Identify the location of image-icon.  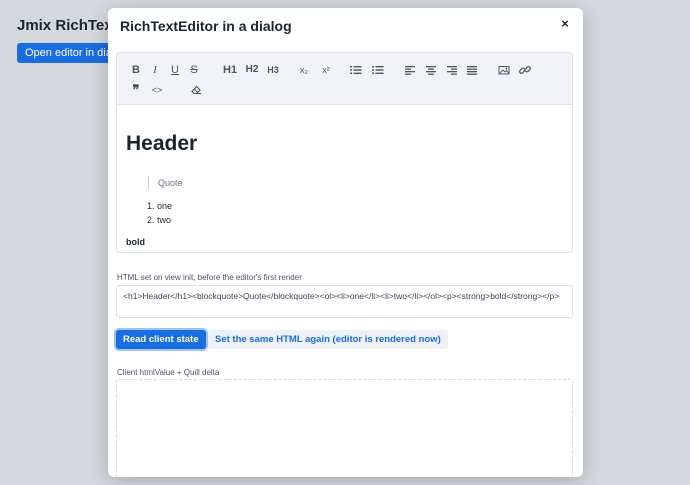
(504, 70).